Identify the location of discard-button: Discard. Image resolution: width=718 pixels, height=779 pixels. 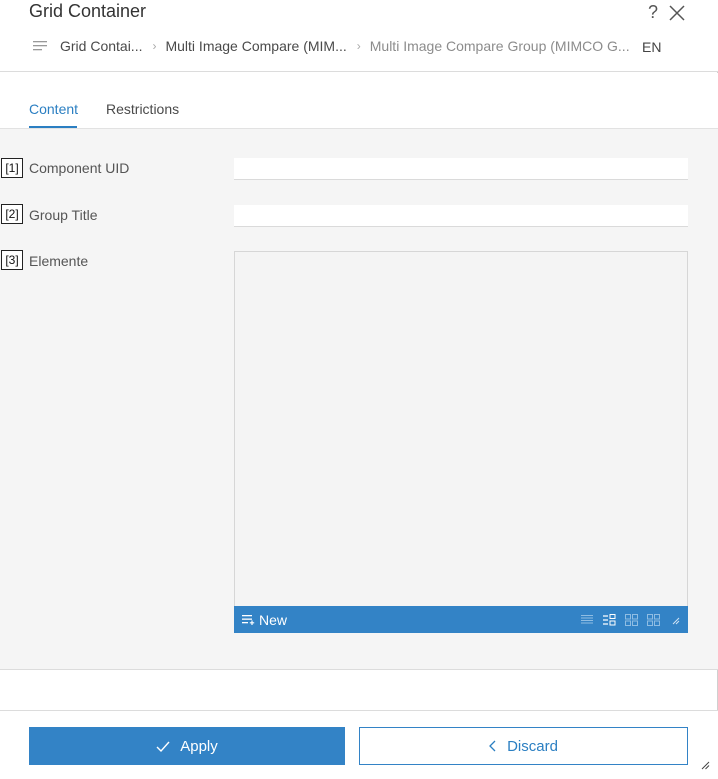
(523, 746).